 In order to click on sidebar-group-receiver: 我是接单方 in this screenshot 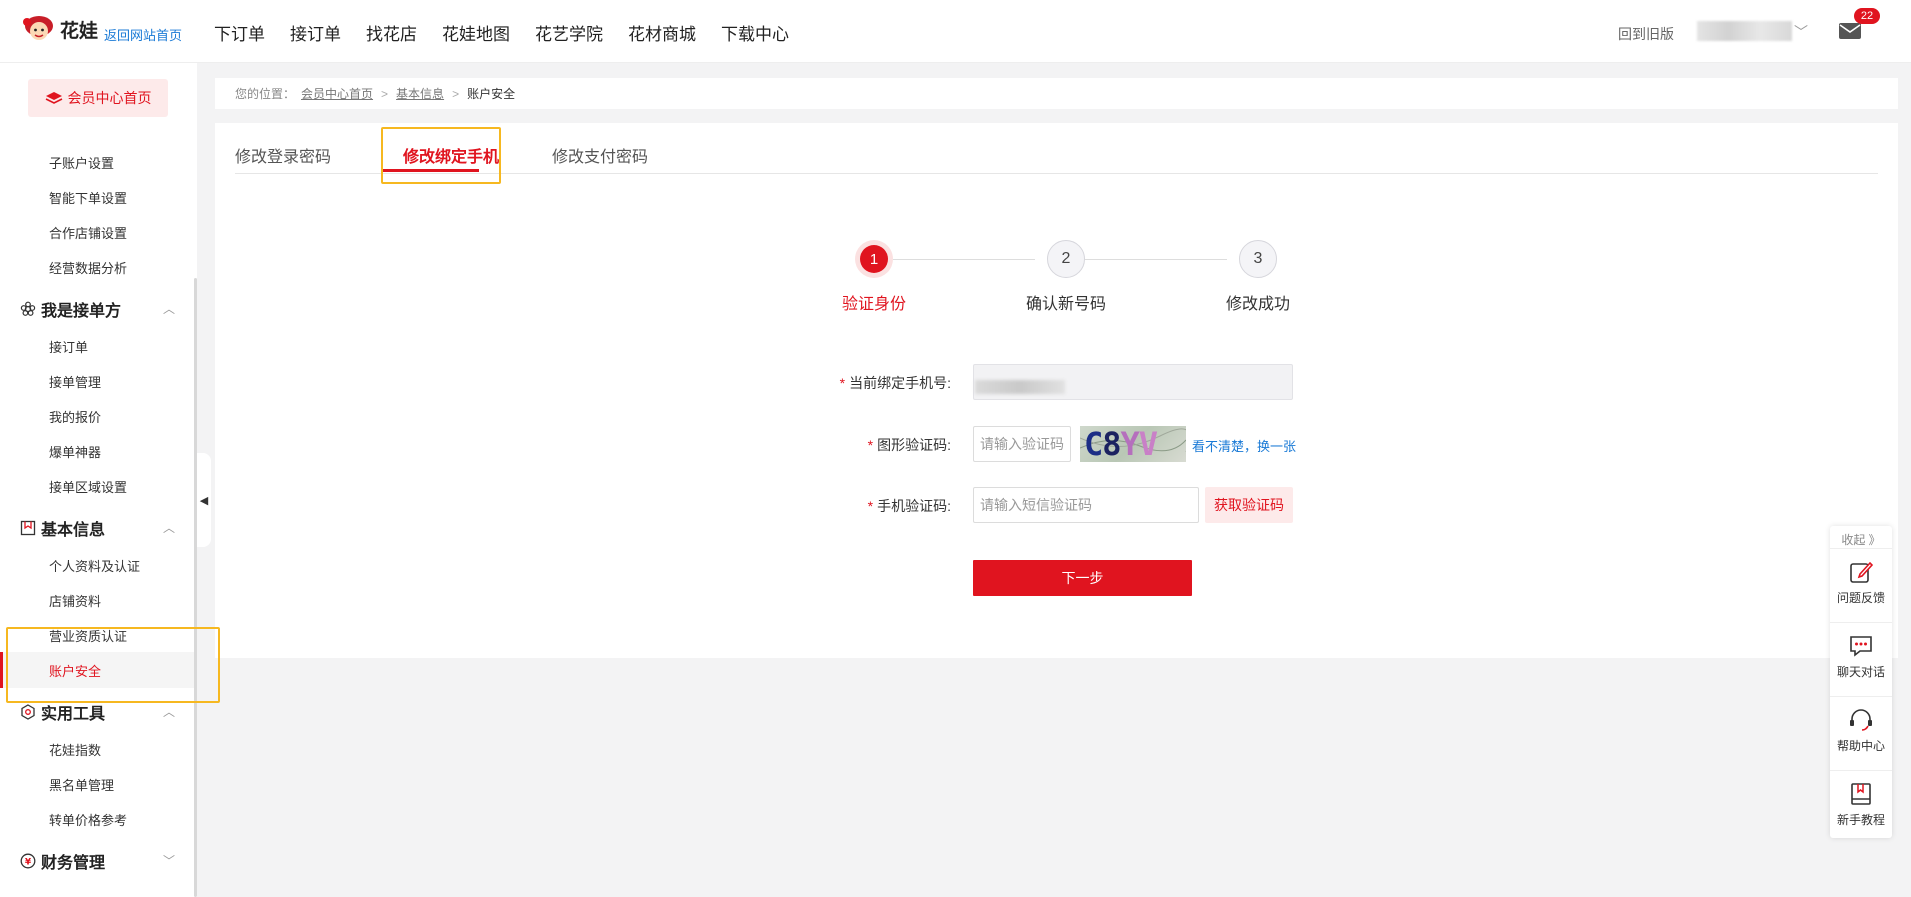, I will do `click(70, 309)`.